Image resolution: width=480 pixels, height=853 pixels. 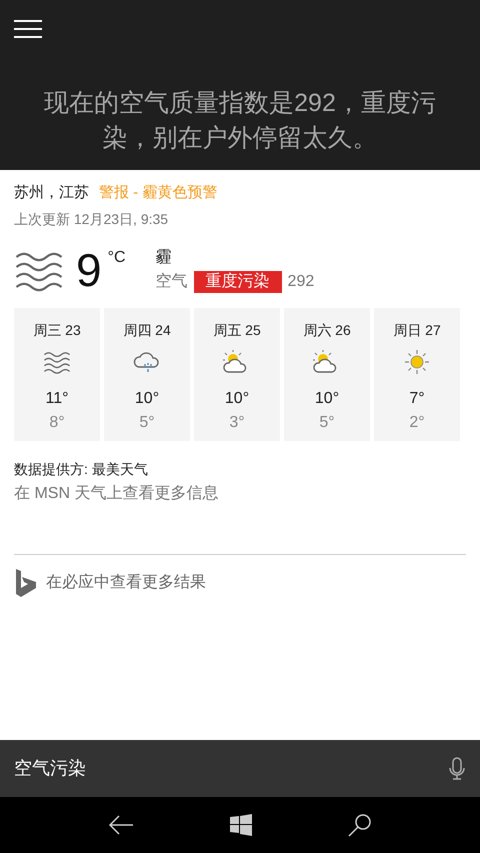 What do you see at coordinates (51, 193) in the screenshot?
I see `location-text: 苏州，江苏` at bounding box center [51, 193].